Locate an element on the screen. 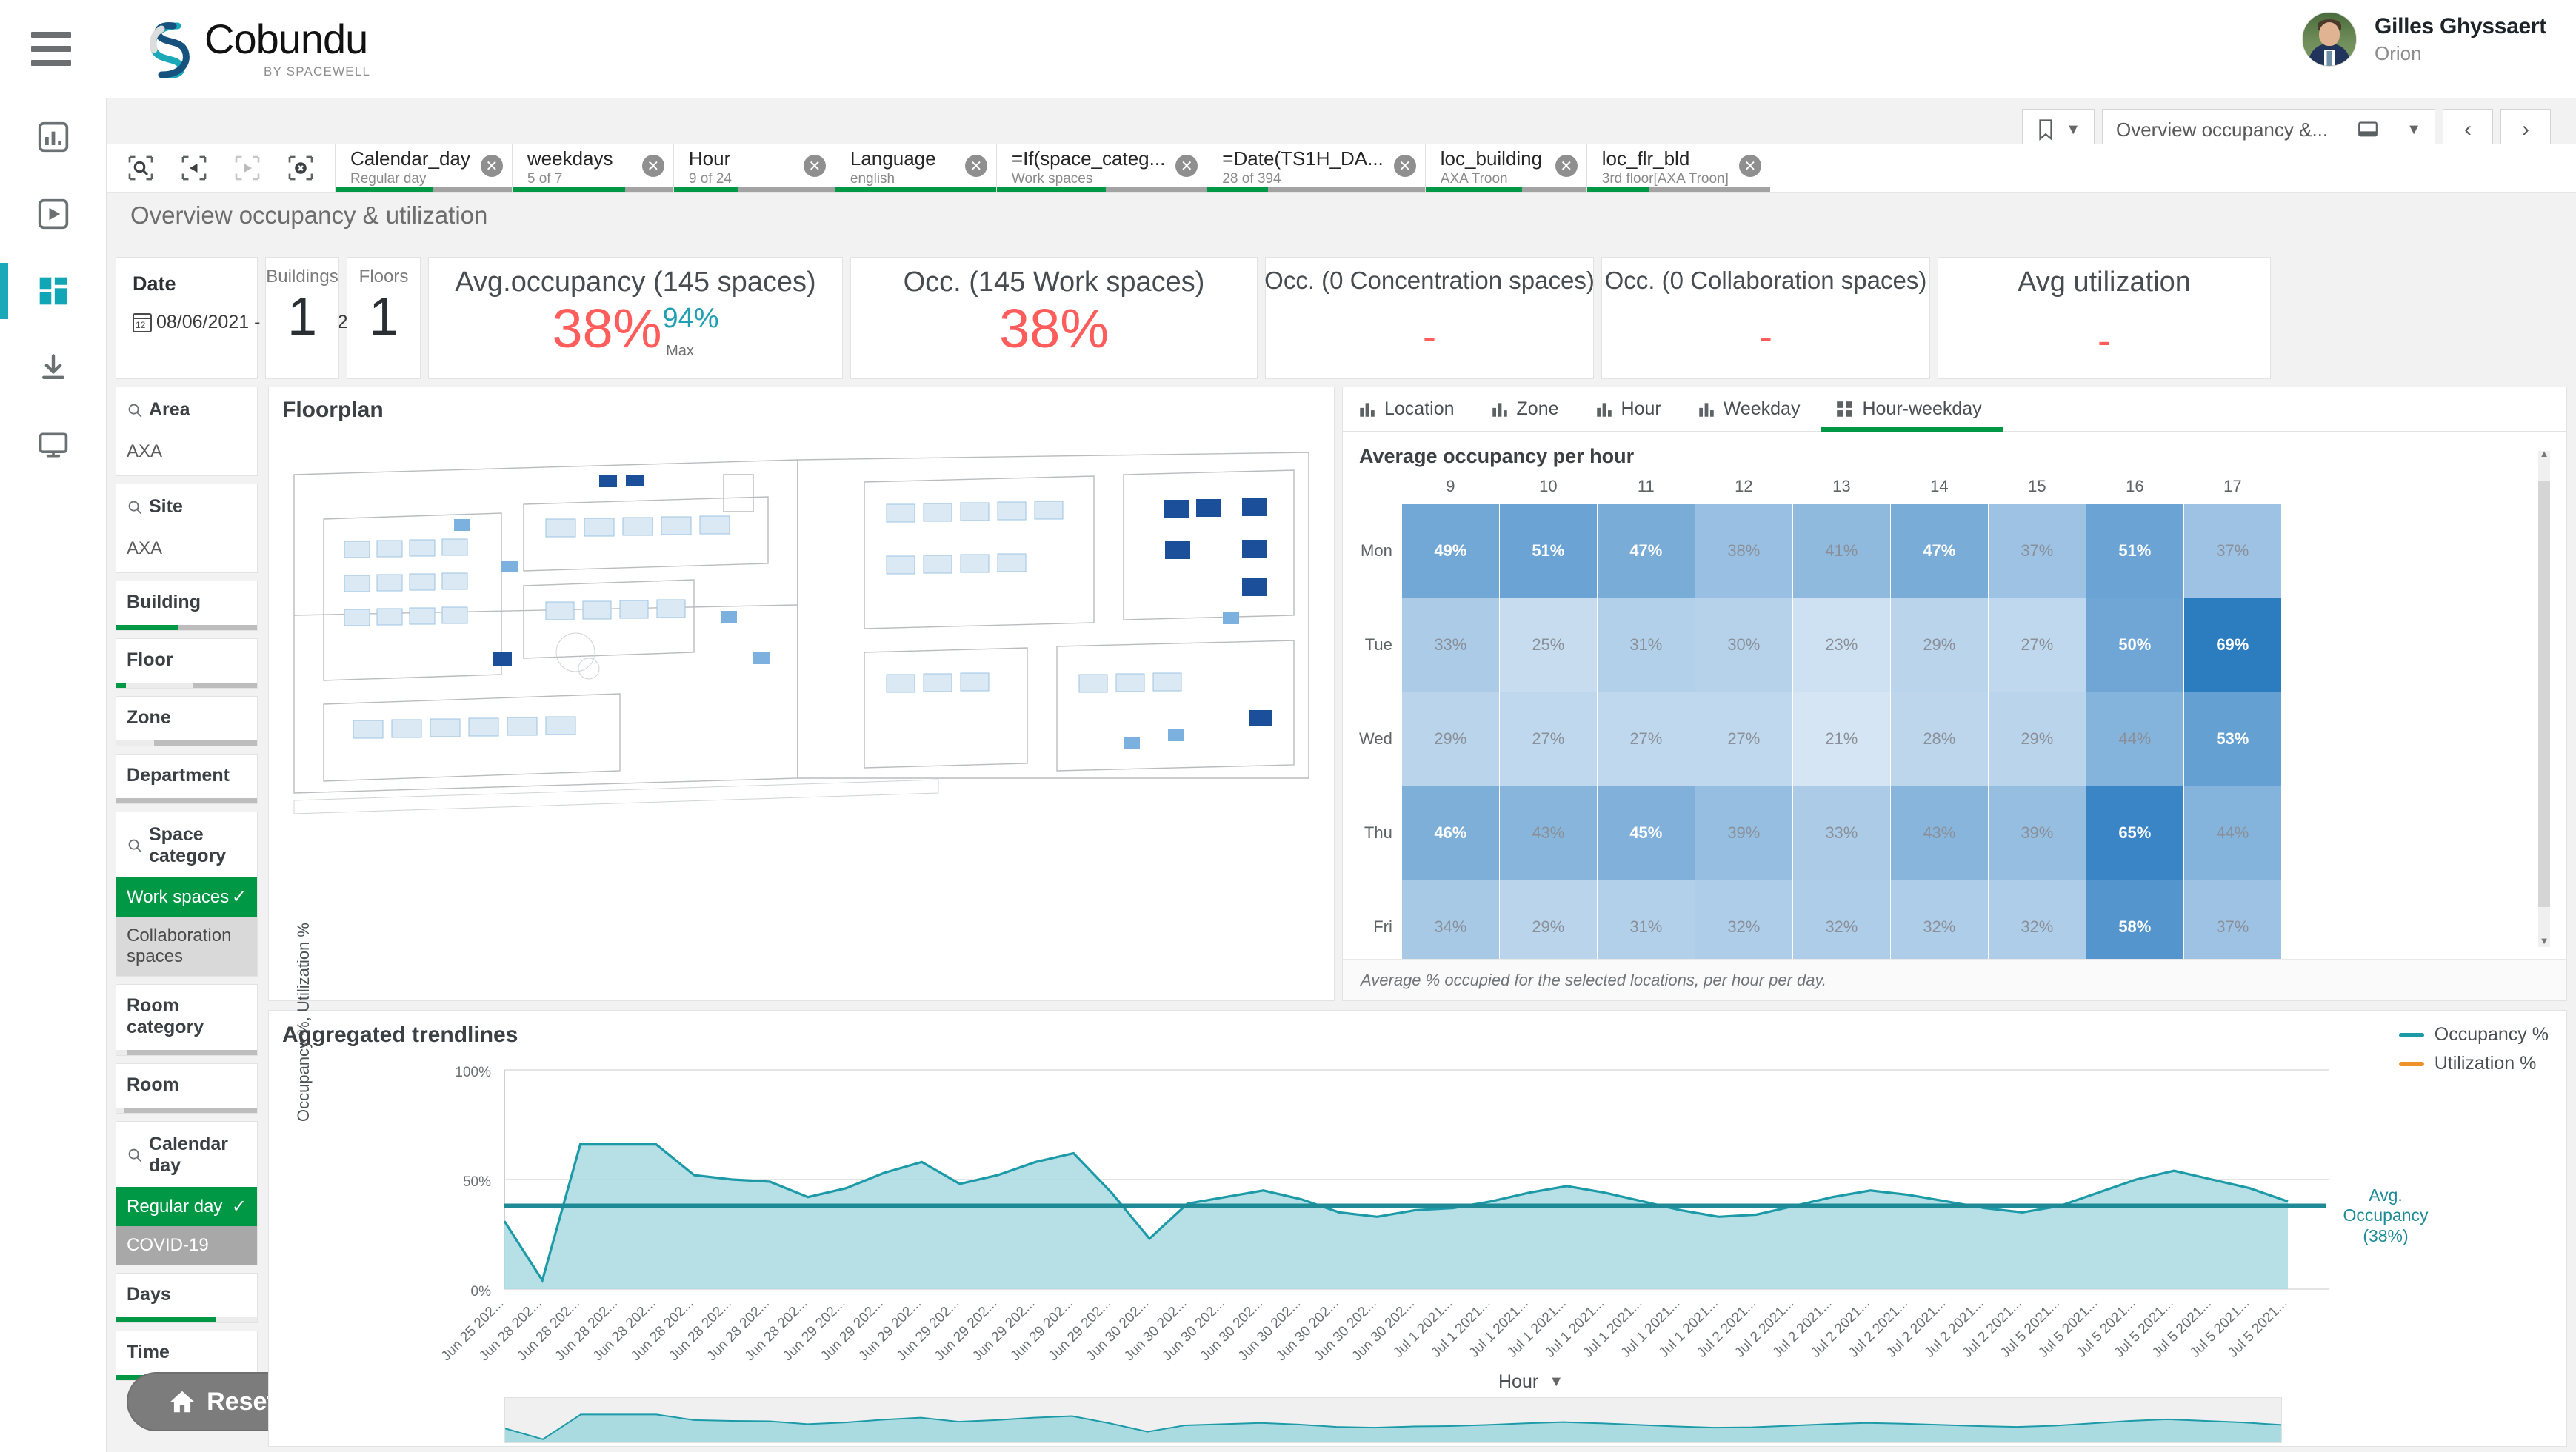 This screenshot has height=1452, width=2576. selection-chip: Calendar_day Regular day ✕ is located at coordinates (424, 168).